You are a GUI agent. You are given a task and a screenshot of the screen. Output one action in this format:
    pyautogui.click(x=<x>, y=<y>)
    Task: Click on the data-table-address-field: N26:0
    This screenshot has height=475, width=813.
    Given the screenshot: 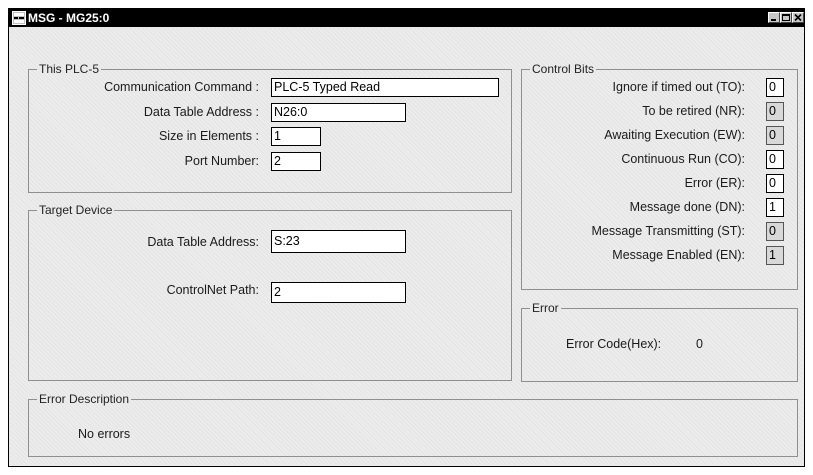 What is the action you would take?
    pyautogui.click(x=338, y=112)
    